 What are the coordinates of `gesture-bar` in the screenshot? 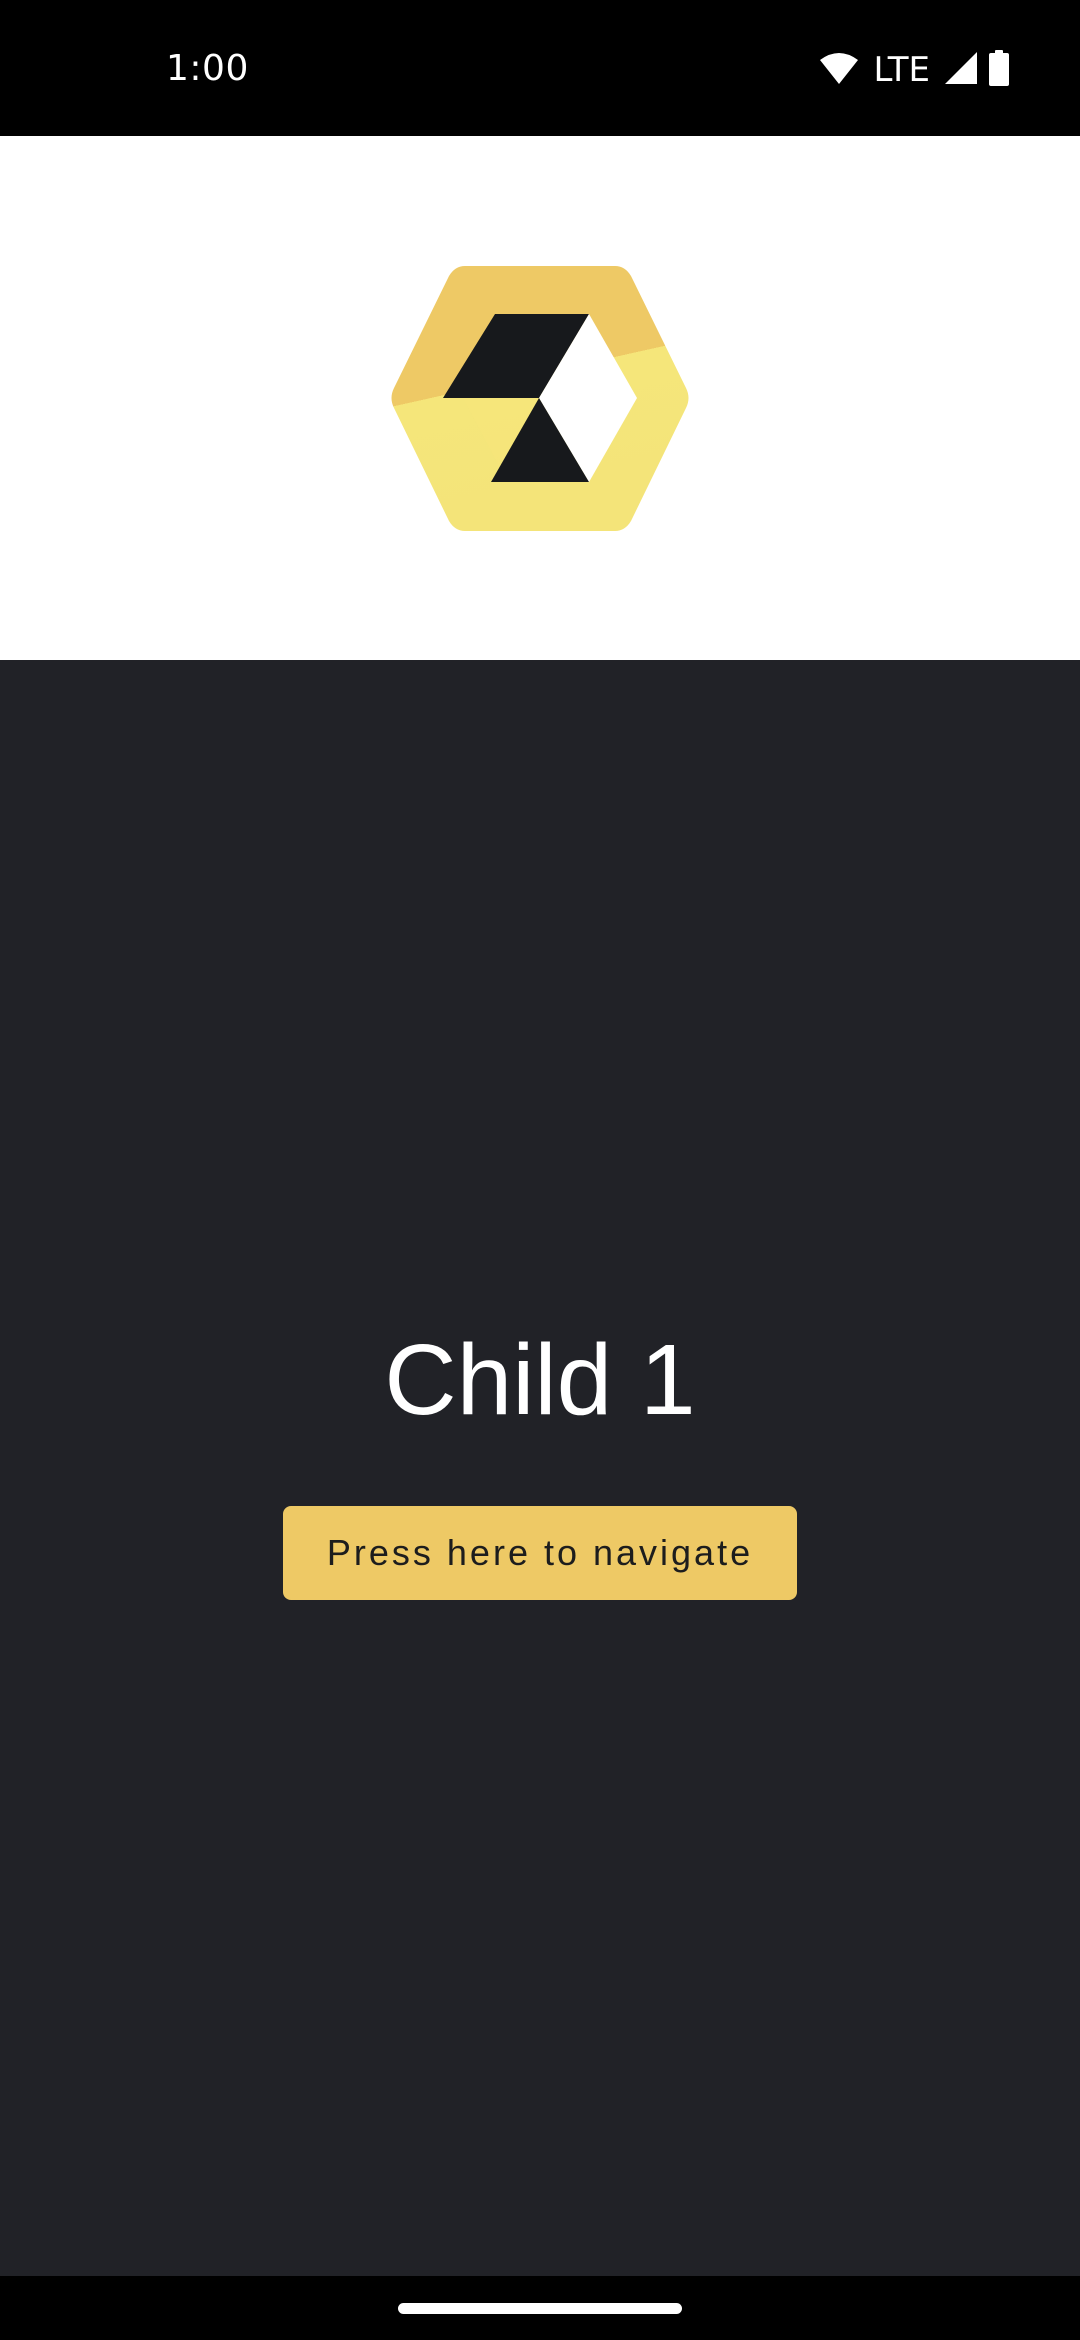 It's located at (540, 2308).